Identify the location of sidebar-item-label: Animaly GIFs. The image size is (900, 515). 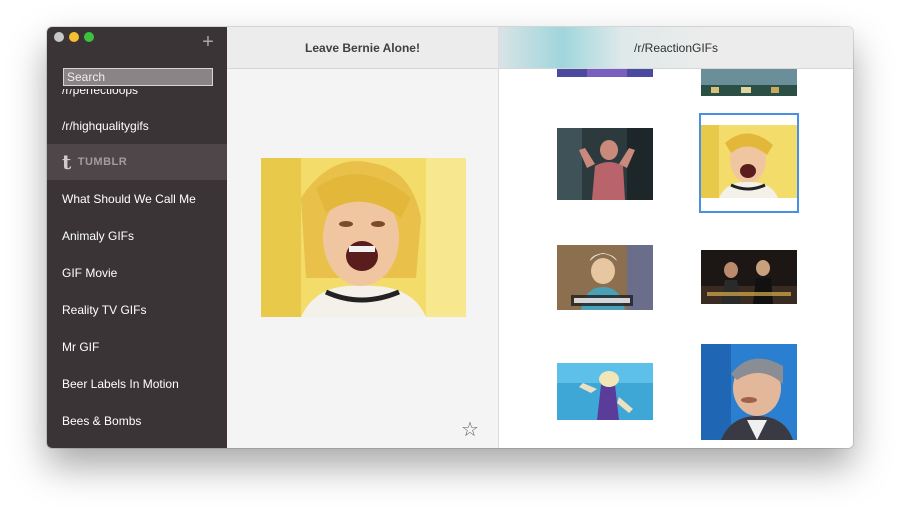
(98, 235).